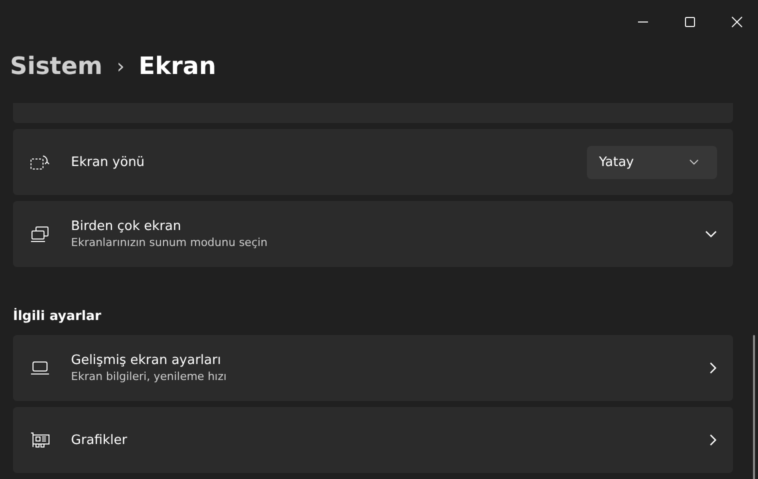 Image resolution: width=758 pixels, height=479 pixels. I want to click on rotate-screen-icon, so click(40, 162).